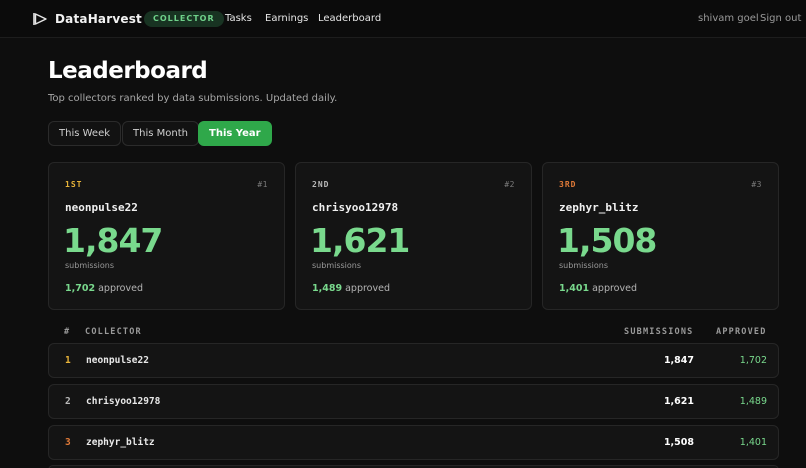 The image size is (806, 468). I want to click on brand-logo: DataHarvest, so click(87, 19).